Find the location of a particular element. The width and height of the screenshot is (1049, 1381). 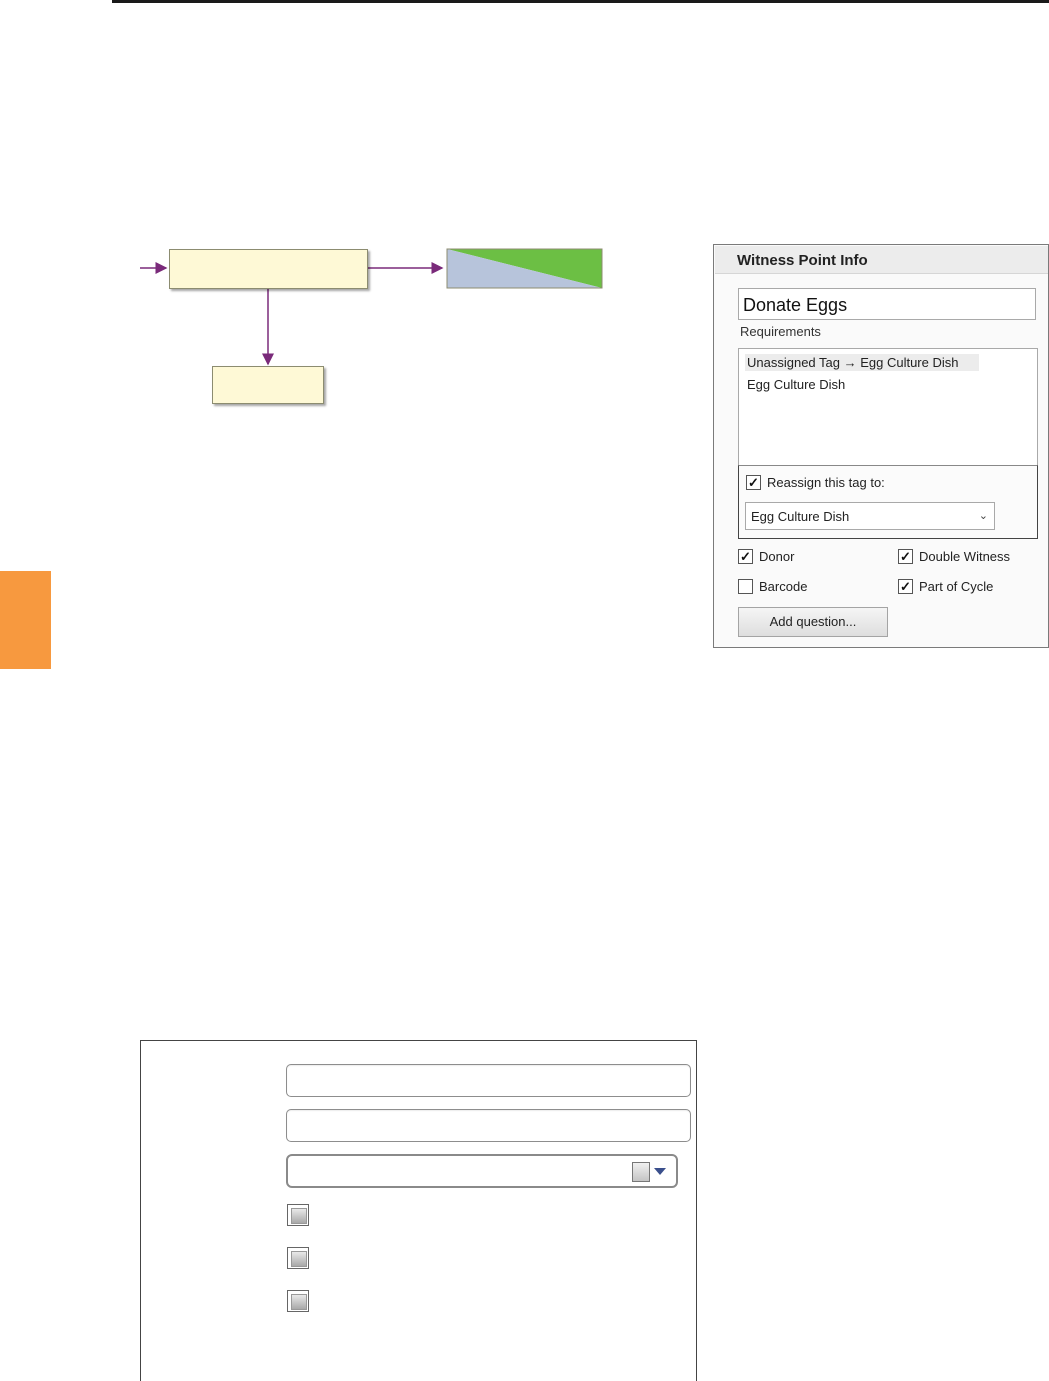

part-of-cycle-checkbox: ✓ is located at coordinates (905, 586).